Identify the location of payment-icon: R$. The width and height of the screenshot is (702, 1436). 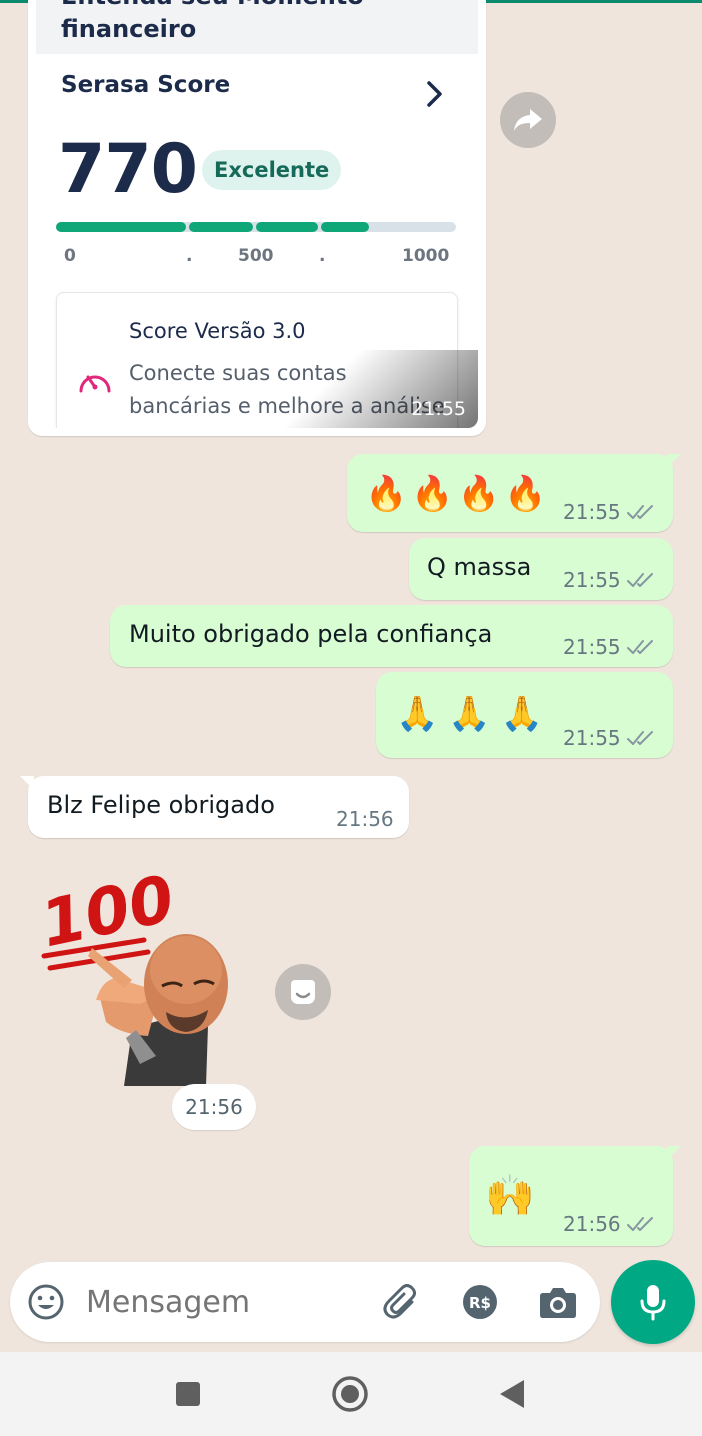
(480, 1302).